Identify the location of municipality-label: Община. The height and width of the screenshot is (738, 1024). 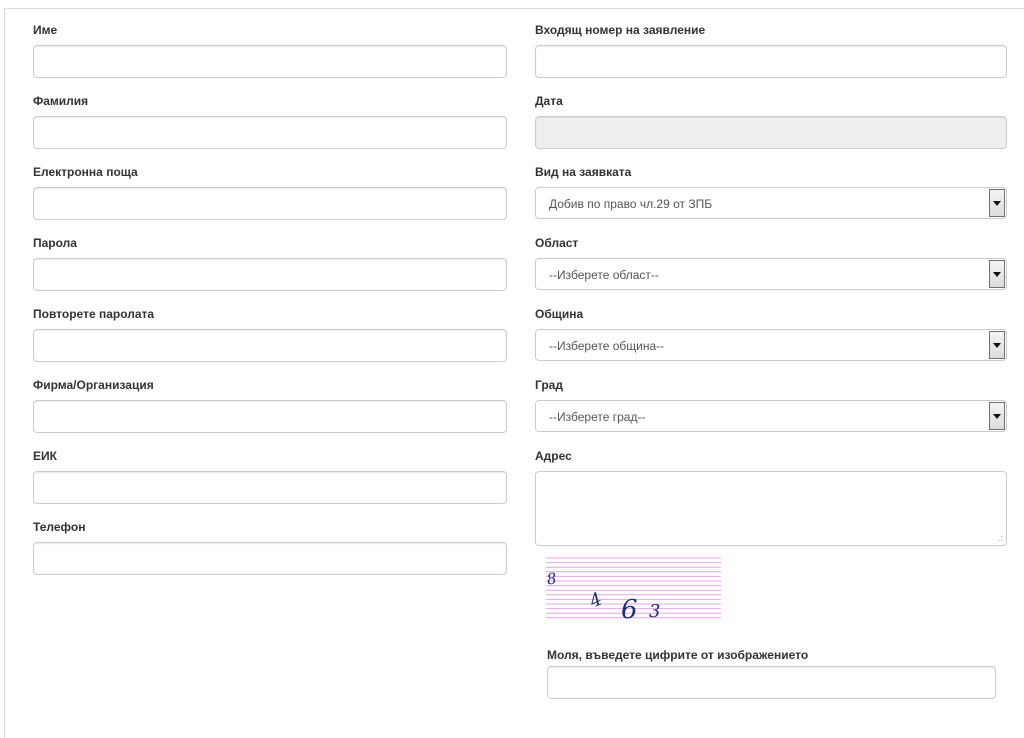
(559, 314).